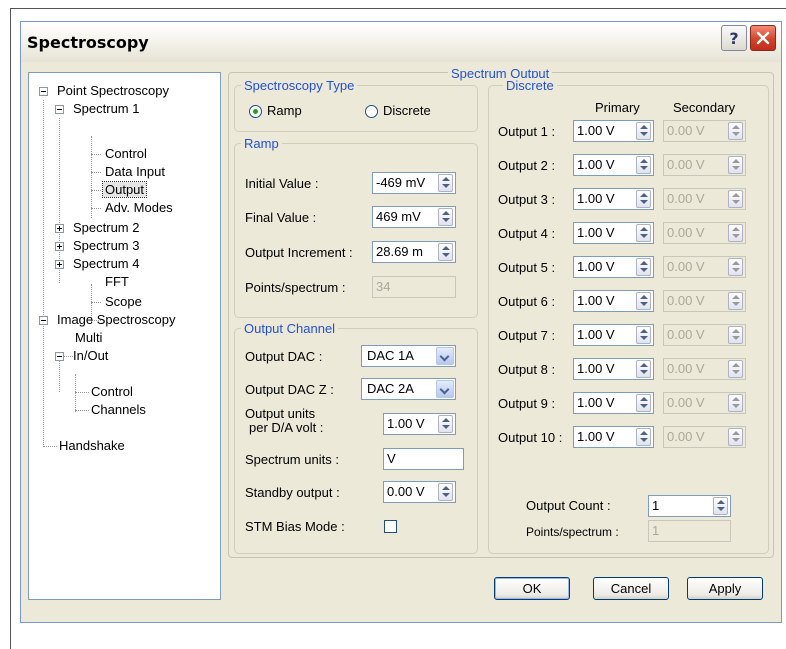 The image size is (786, 649). I want to click on tree-item-output: Output, so click(124, 190).